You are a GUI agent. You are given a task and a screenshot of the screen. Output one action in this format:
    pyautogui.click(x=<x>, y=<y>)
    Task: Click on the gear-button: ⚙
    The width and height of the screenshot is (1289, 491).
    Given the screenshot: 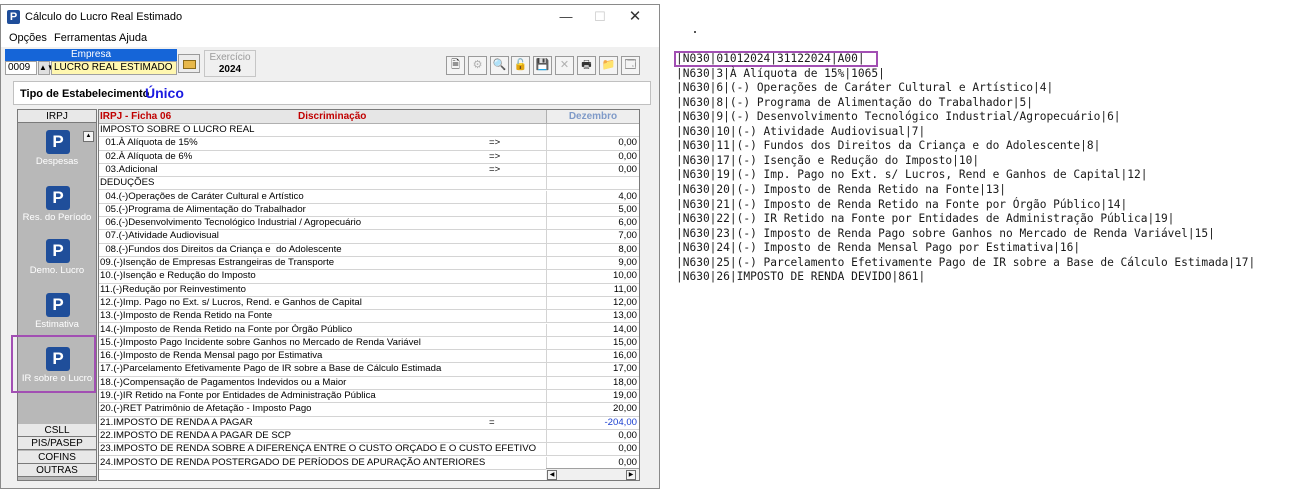 What is the action you would take?
    pyautogui.click(x=477, y=65)
    